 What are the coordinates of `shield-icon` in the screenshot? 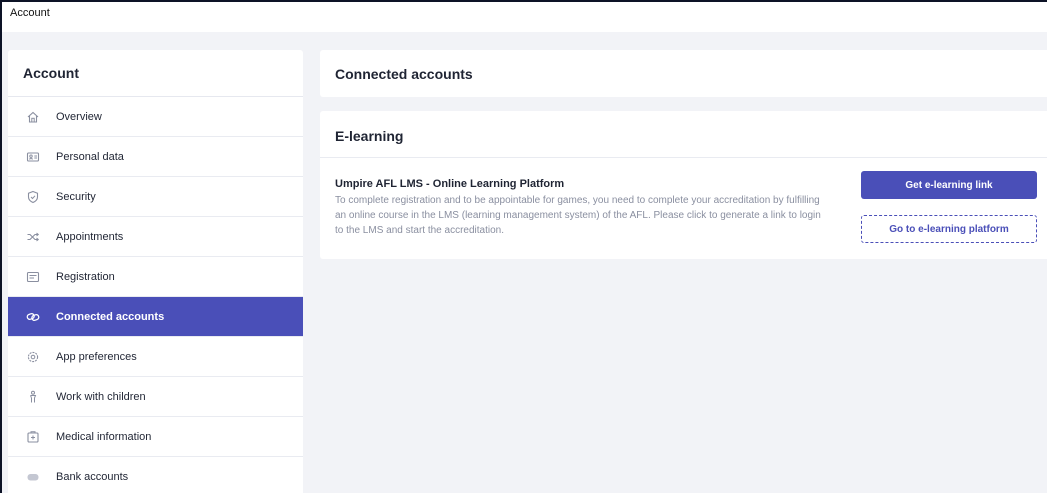 It's located at (33, 197).